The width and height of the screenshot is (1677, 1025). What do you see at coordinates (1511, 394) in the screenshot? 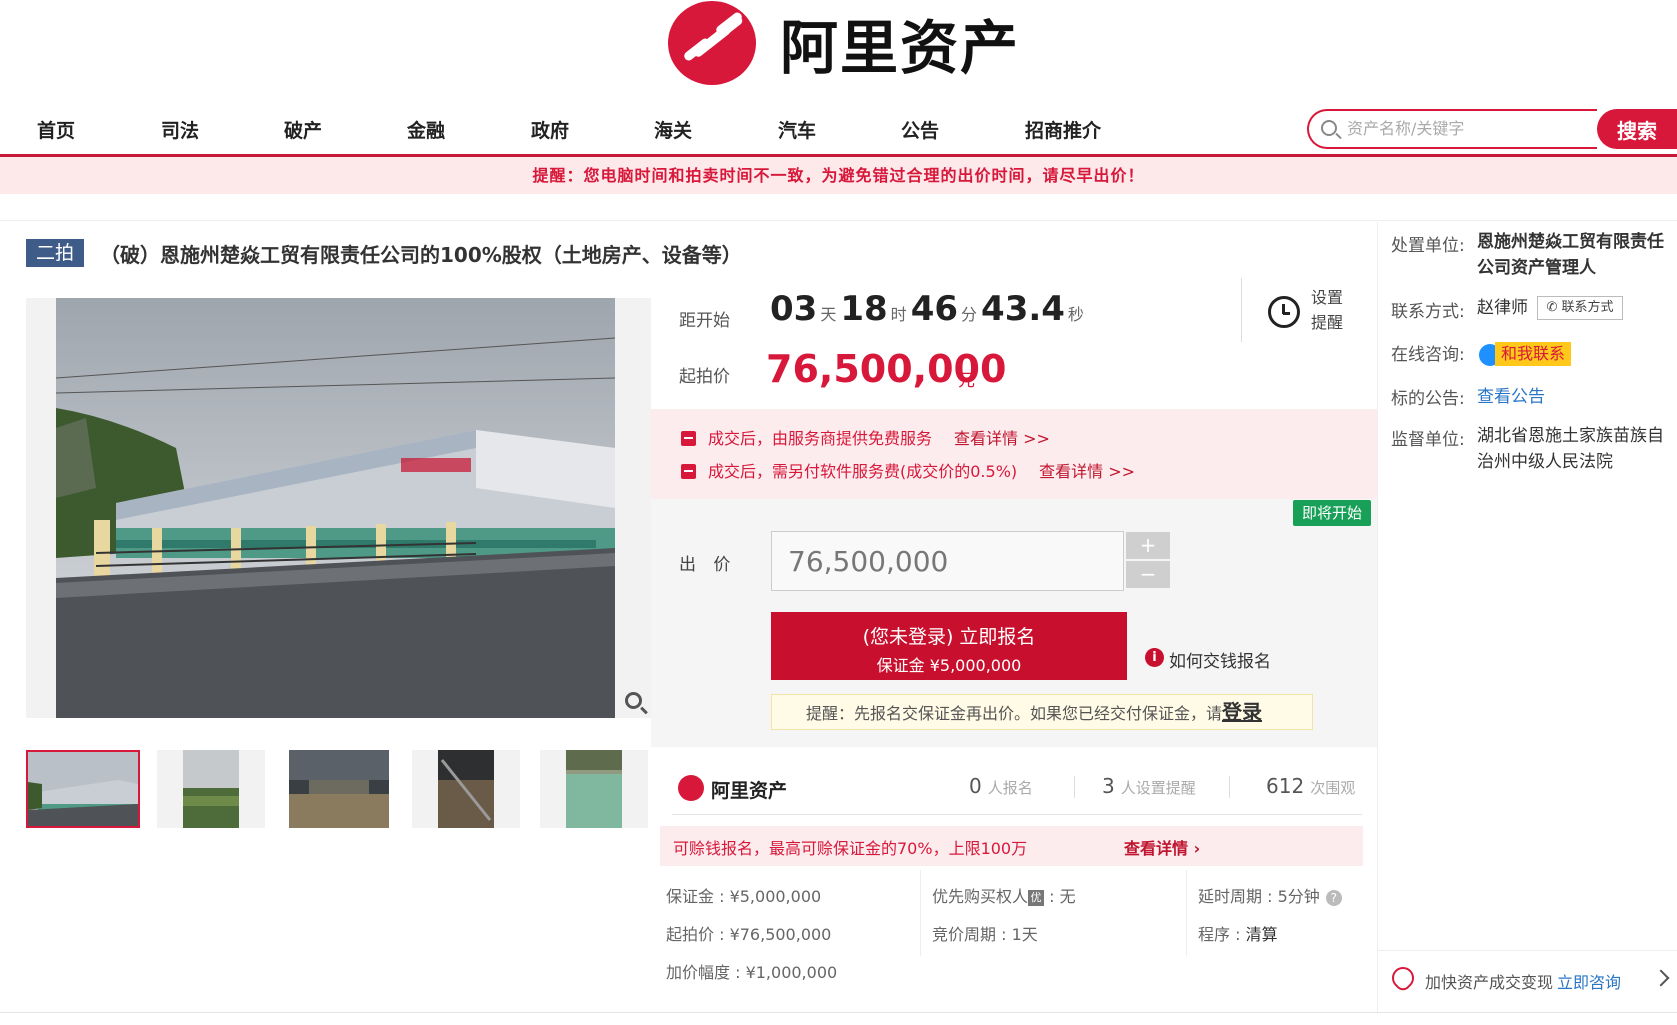
I see `view-notice-link: 查看公告` at bounding box center [1511, 394].